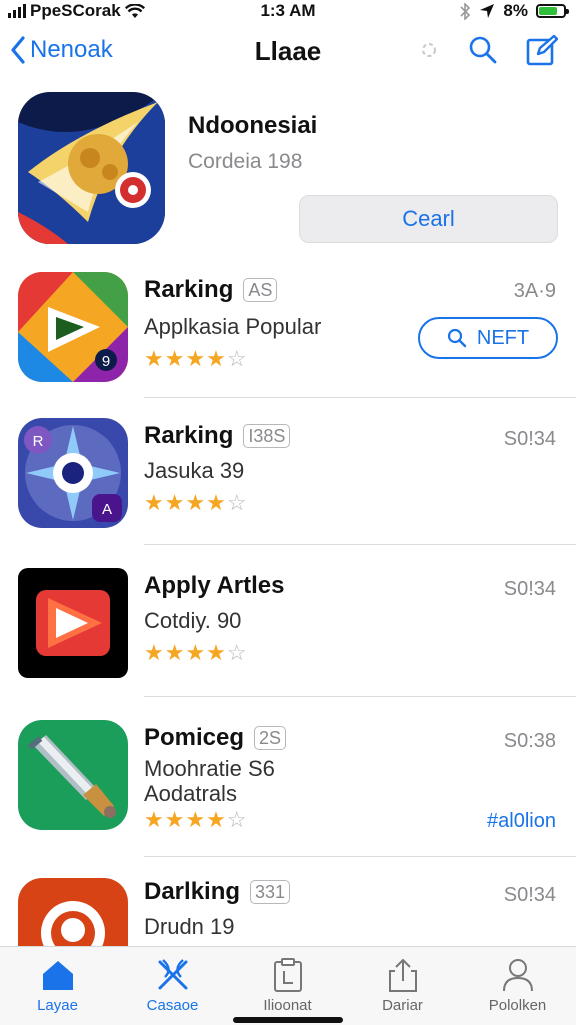 This screenshot has width=576, height=1025. I want to click on tab-label: Layae, so click(57, 1005).